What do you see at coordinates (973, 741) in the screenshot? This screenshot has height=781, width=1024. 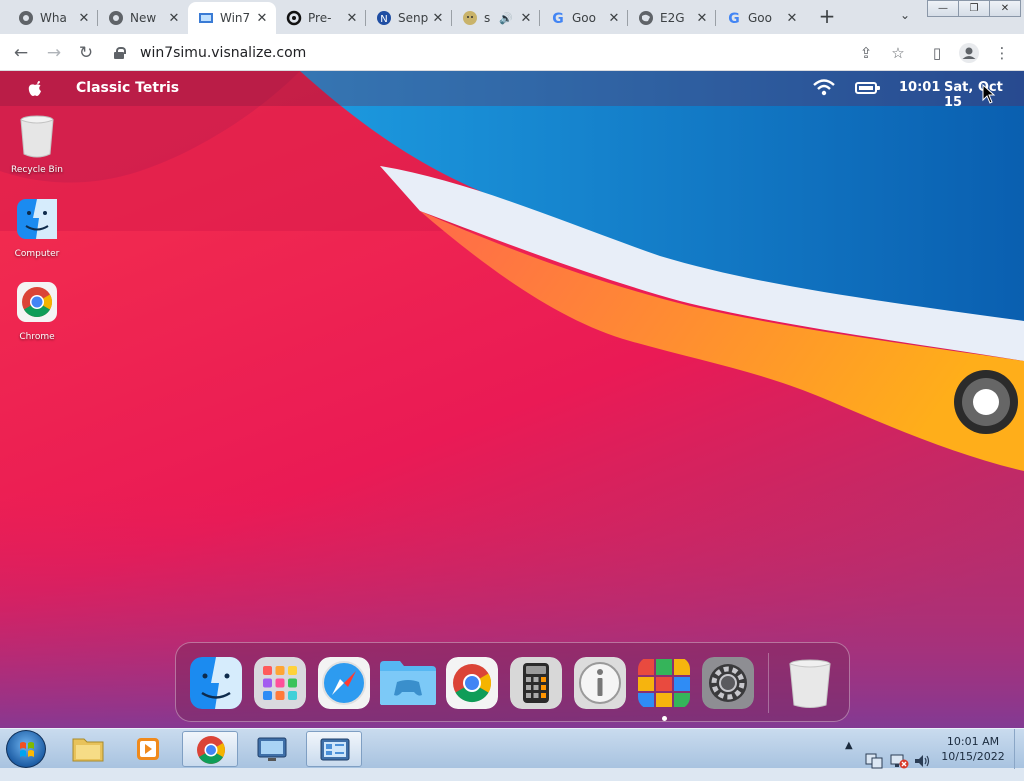 I see `taskbar-time: 10:01 AM` at bounding box center [973, 741].